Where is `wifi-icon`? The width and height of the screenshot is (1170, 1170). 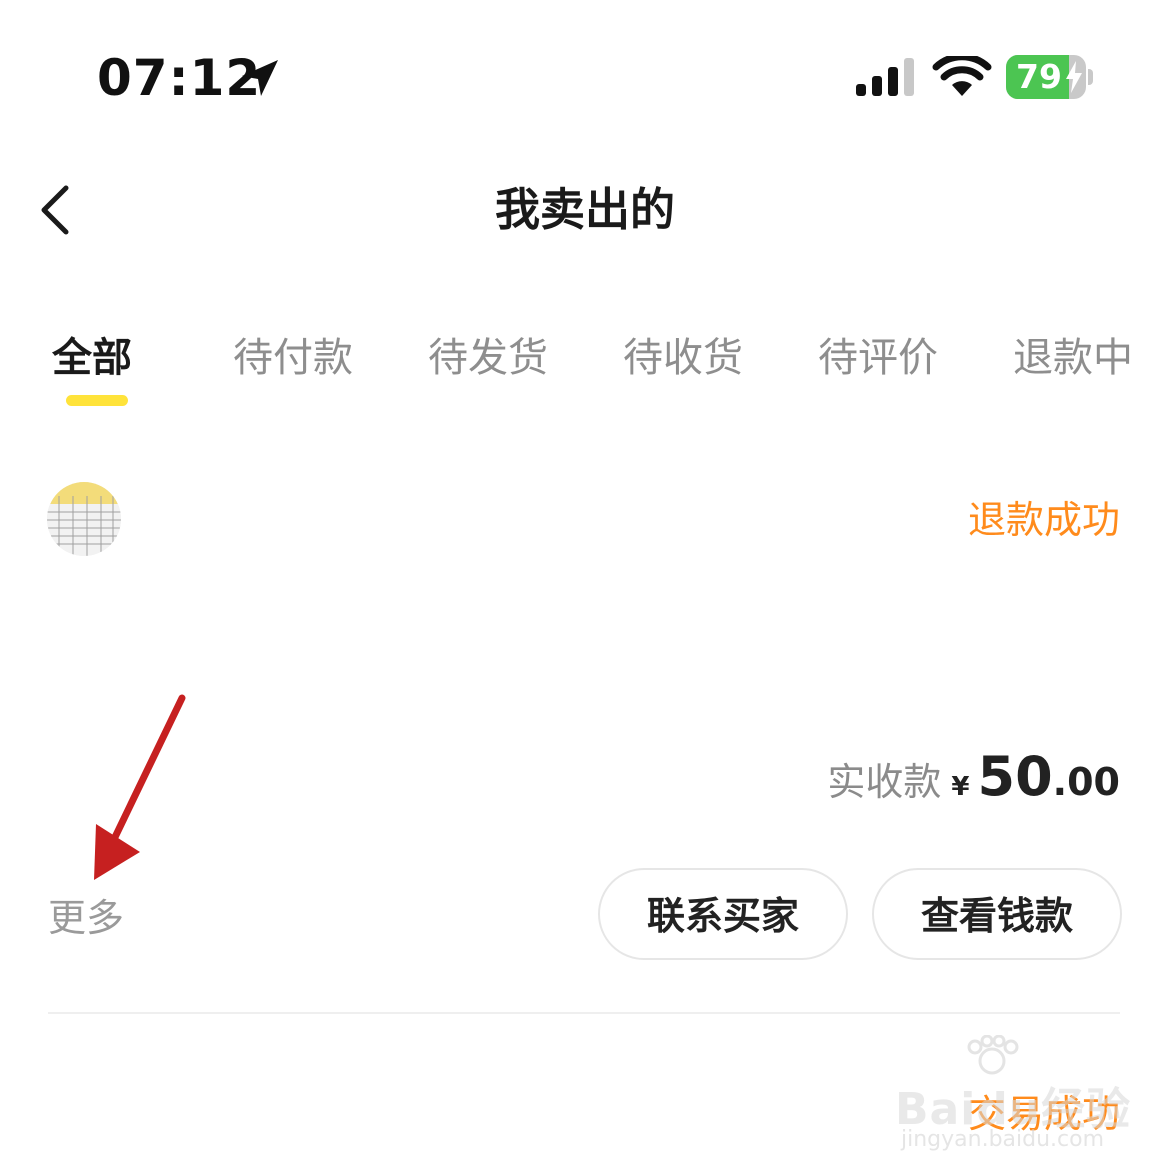
wifi-icon is located at coordinates (962, 76).